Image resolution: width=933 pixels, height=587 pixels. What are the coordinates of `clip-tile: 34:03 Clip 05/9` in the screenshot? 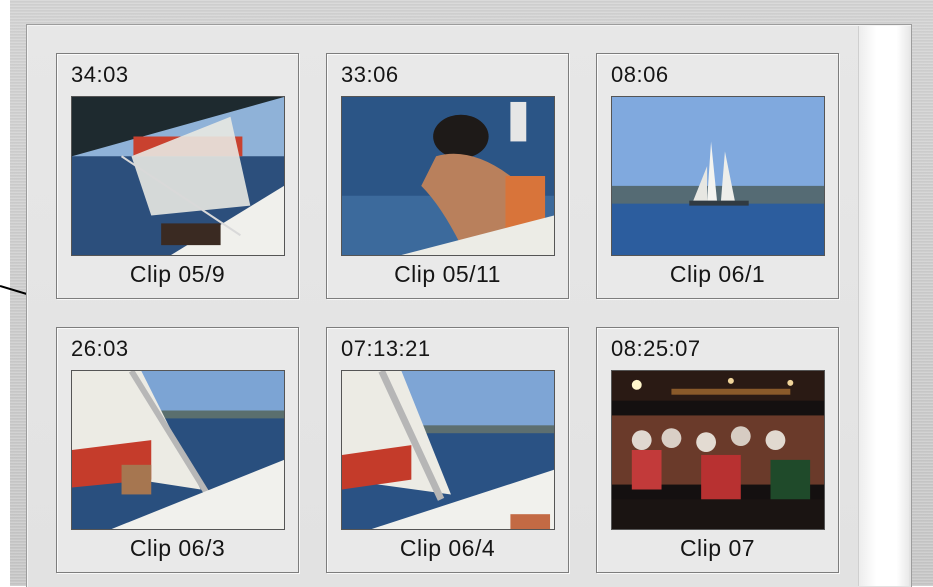 It's located at (177, 176).